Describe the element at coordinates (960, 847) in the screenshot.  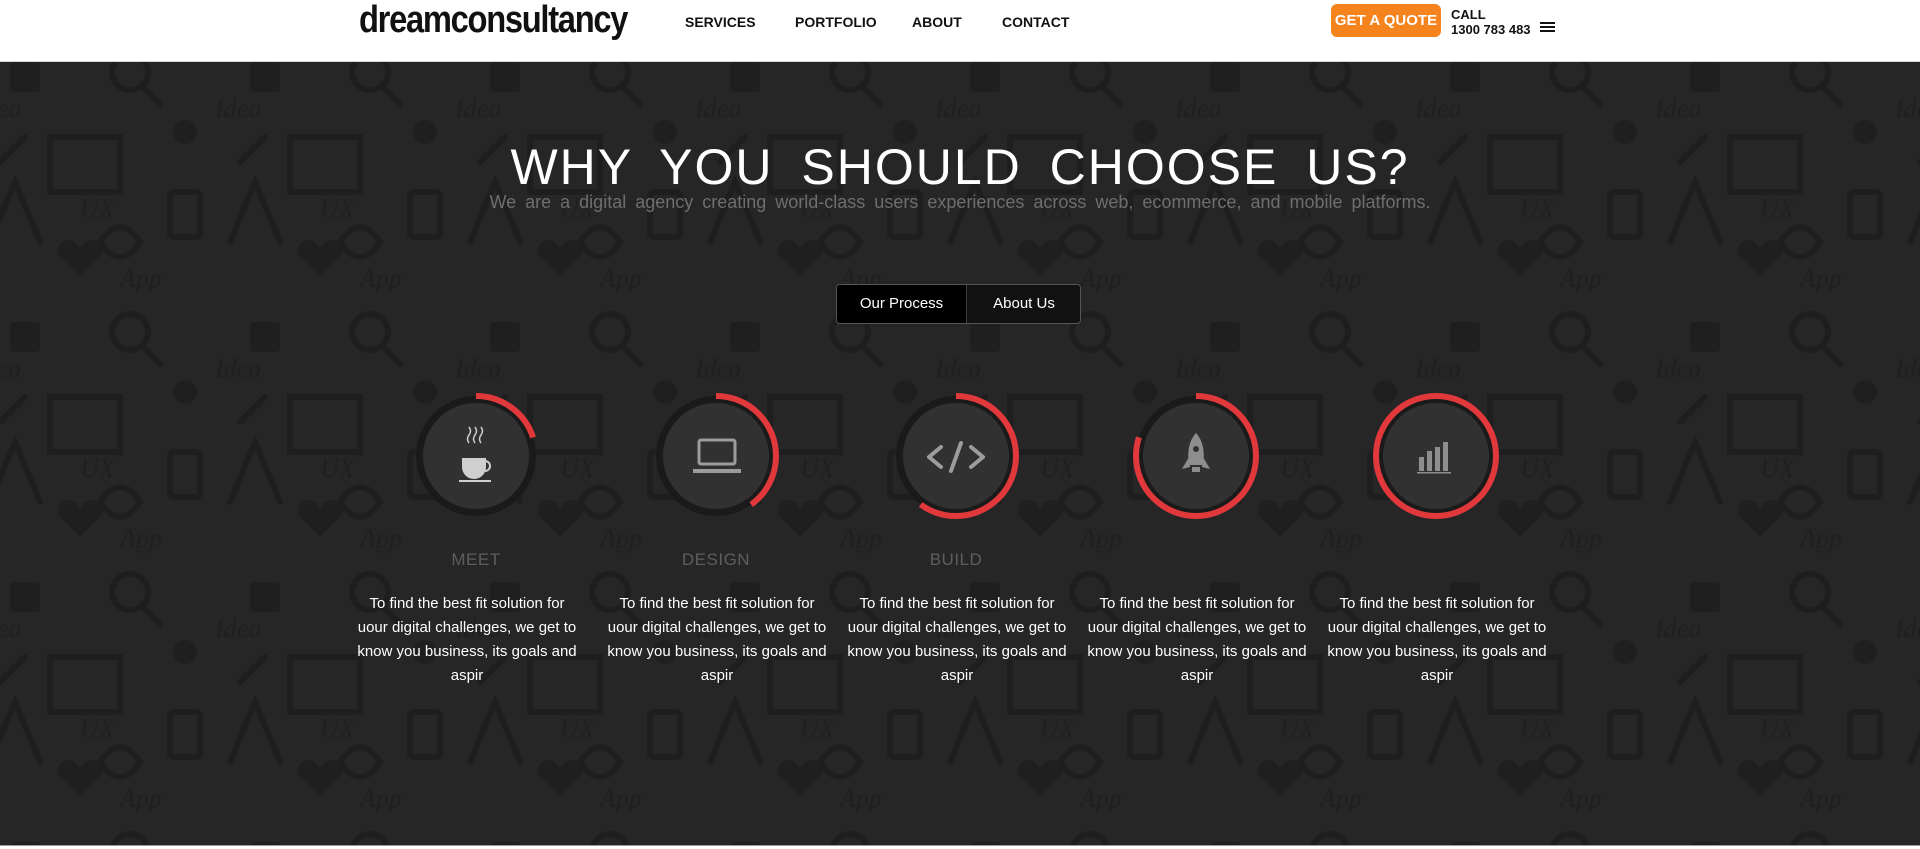
I see `section-divider` at that location.